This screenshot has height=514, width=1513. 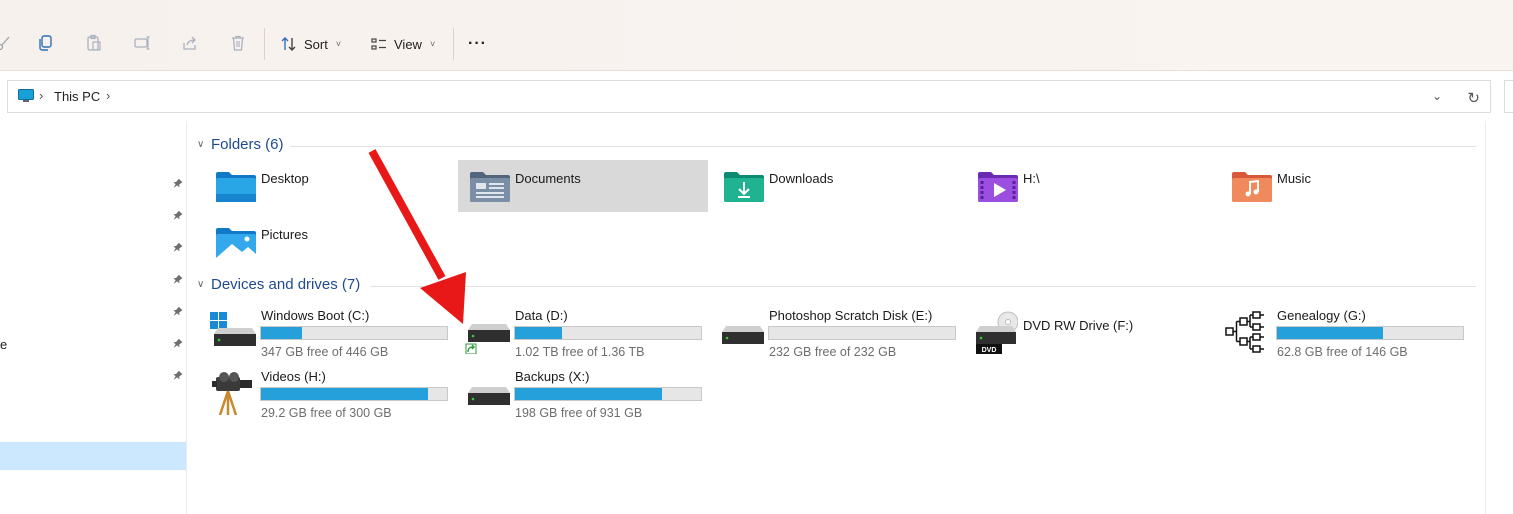 I want to click on drive-free-space: 198 GB free of 931 GB, so click(x=579, y=413).